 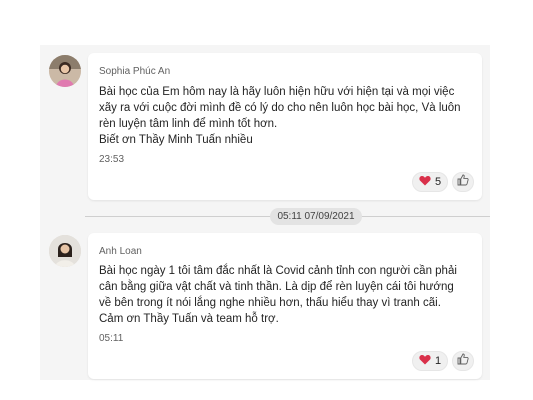 I want to click on message-line: rèn luyện tâm linh để mình tốt hơn., so click(x=188, y=124).